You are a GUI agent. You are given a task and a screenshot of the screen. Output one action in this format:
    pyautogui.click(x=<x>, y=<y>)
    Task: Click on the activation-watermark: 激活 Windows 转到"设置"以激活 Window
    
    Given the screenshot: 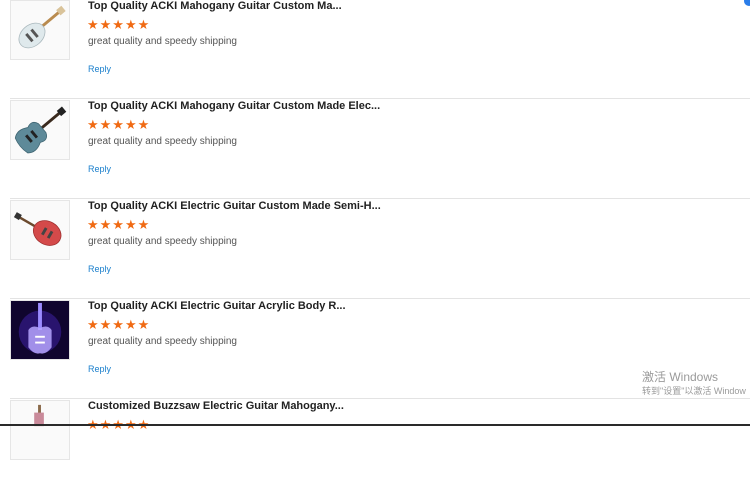 What is the action you would take?
    pyautogui.click(x=694, y=384)
    